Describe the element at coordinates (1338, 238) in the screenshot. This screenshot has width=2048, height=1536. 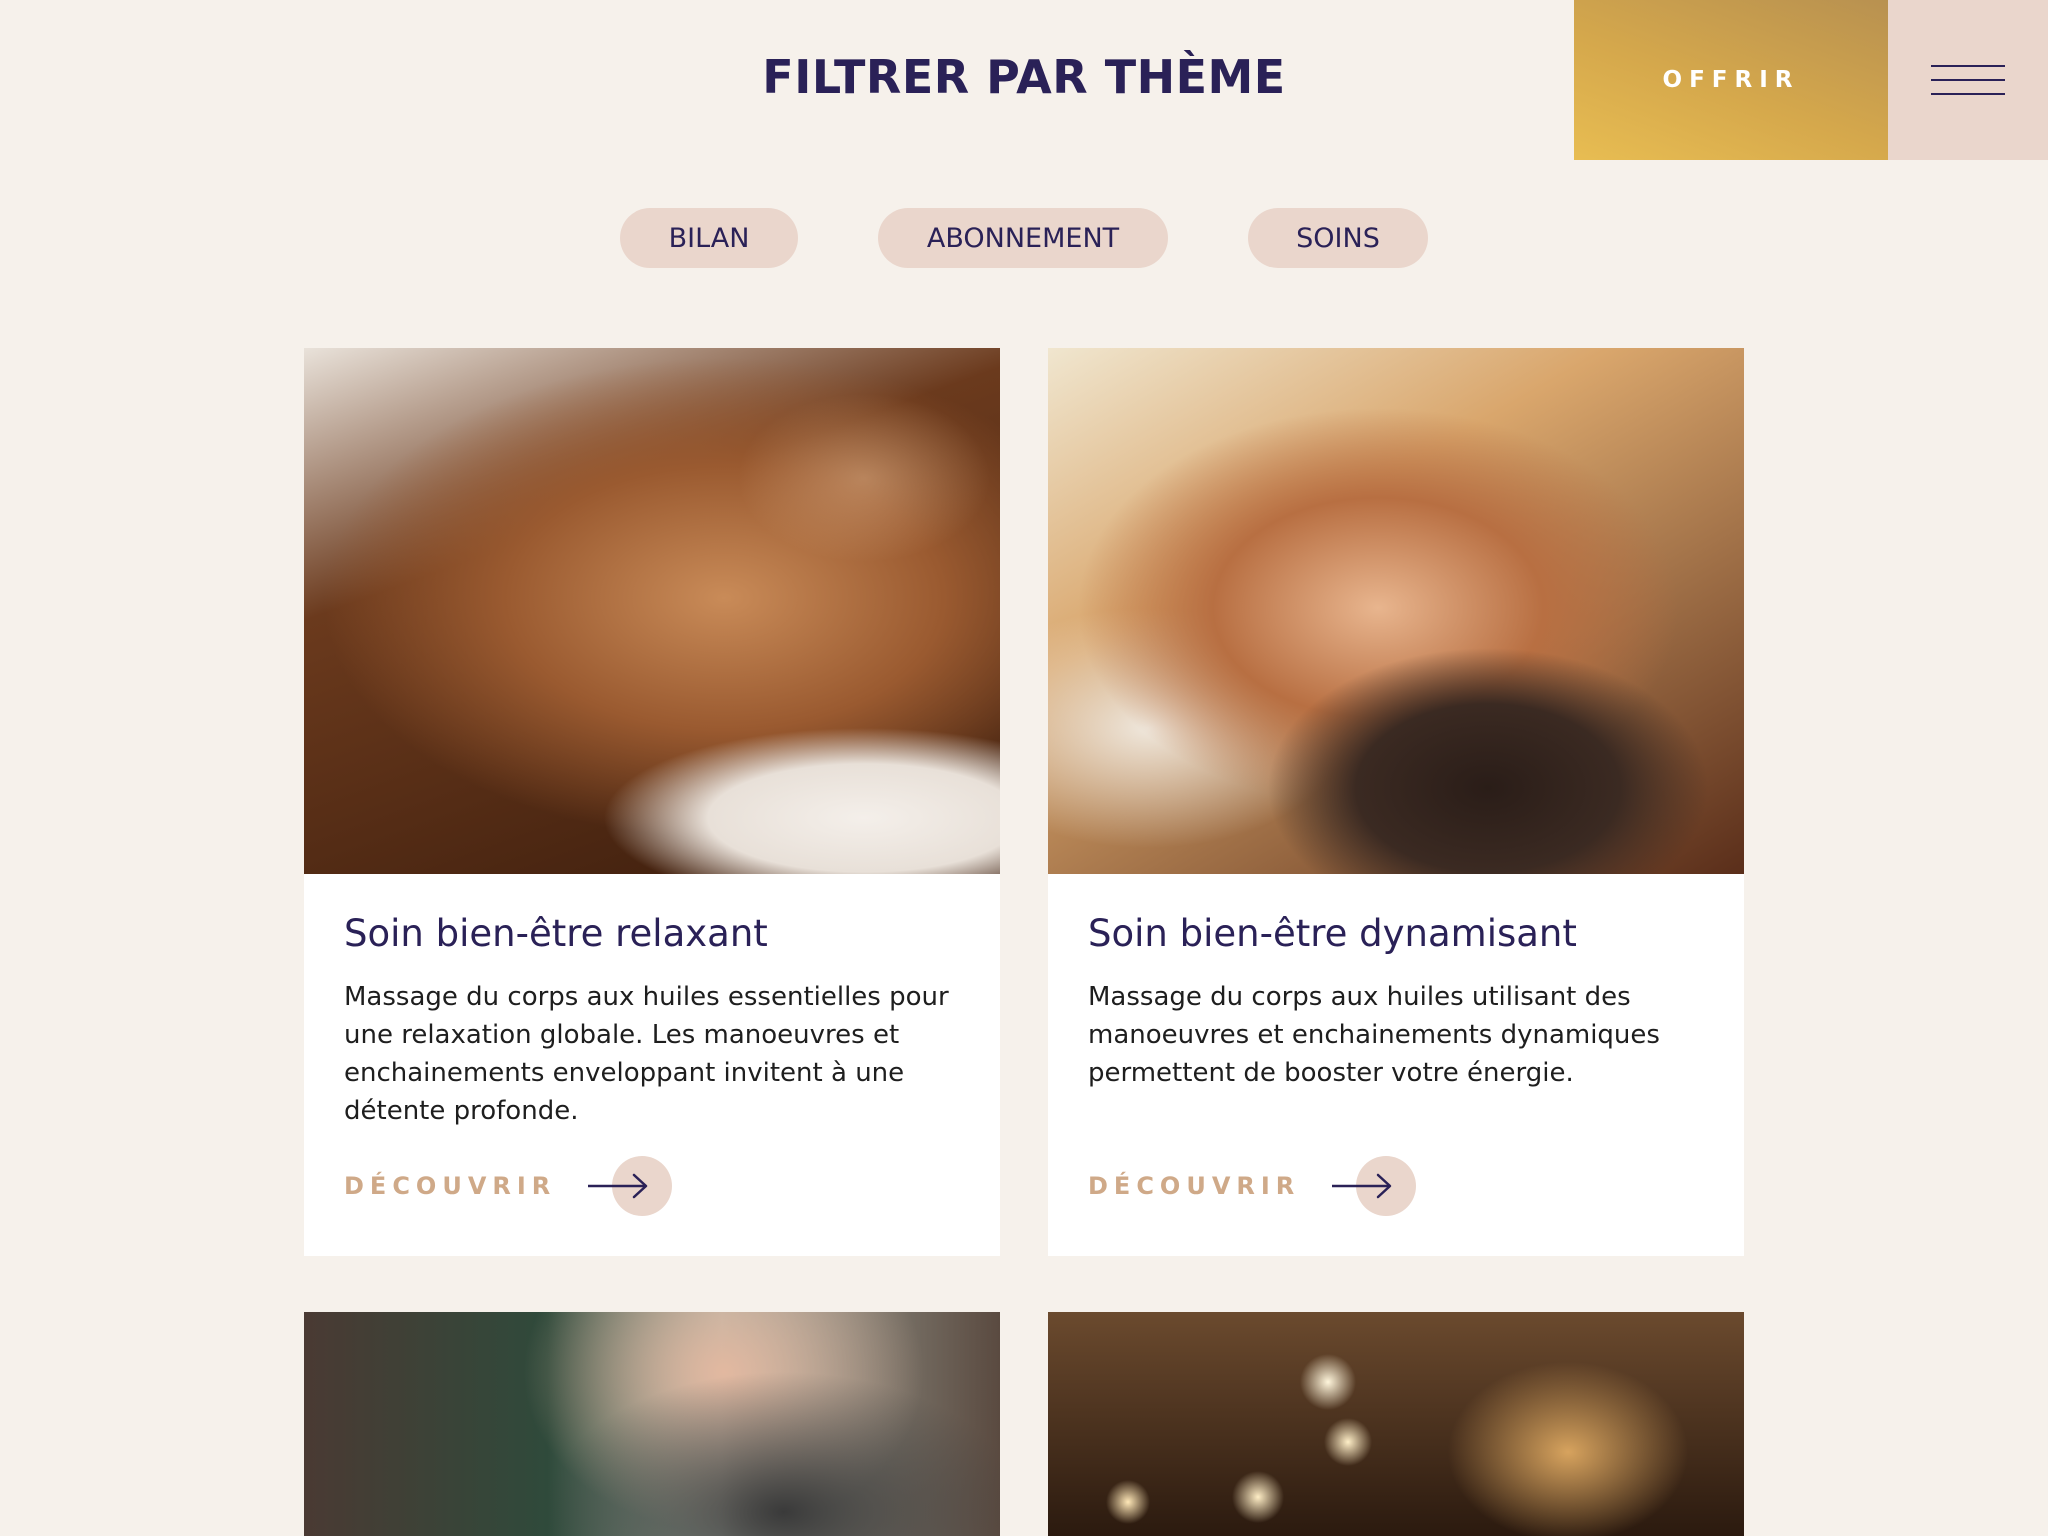
I see `filter-soins: SOINS` at that location.